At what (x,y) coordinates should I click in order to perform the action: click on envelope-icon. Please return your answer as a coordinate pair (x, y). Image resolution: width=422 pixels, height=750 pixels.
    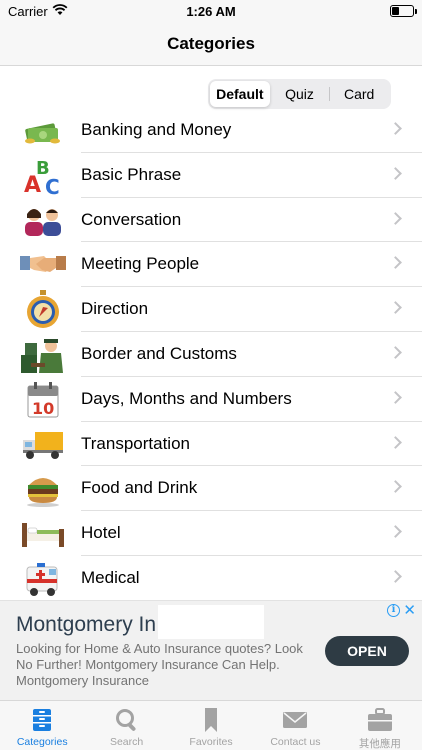
    Looking at the image, I should click on (295, 720).